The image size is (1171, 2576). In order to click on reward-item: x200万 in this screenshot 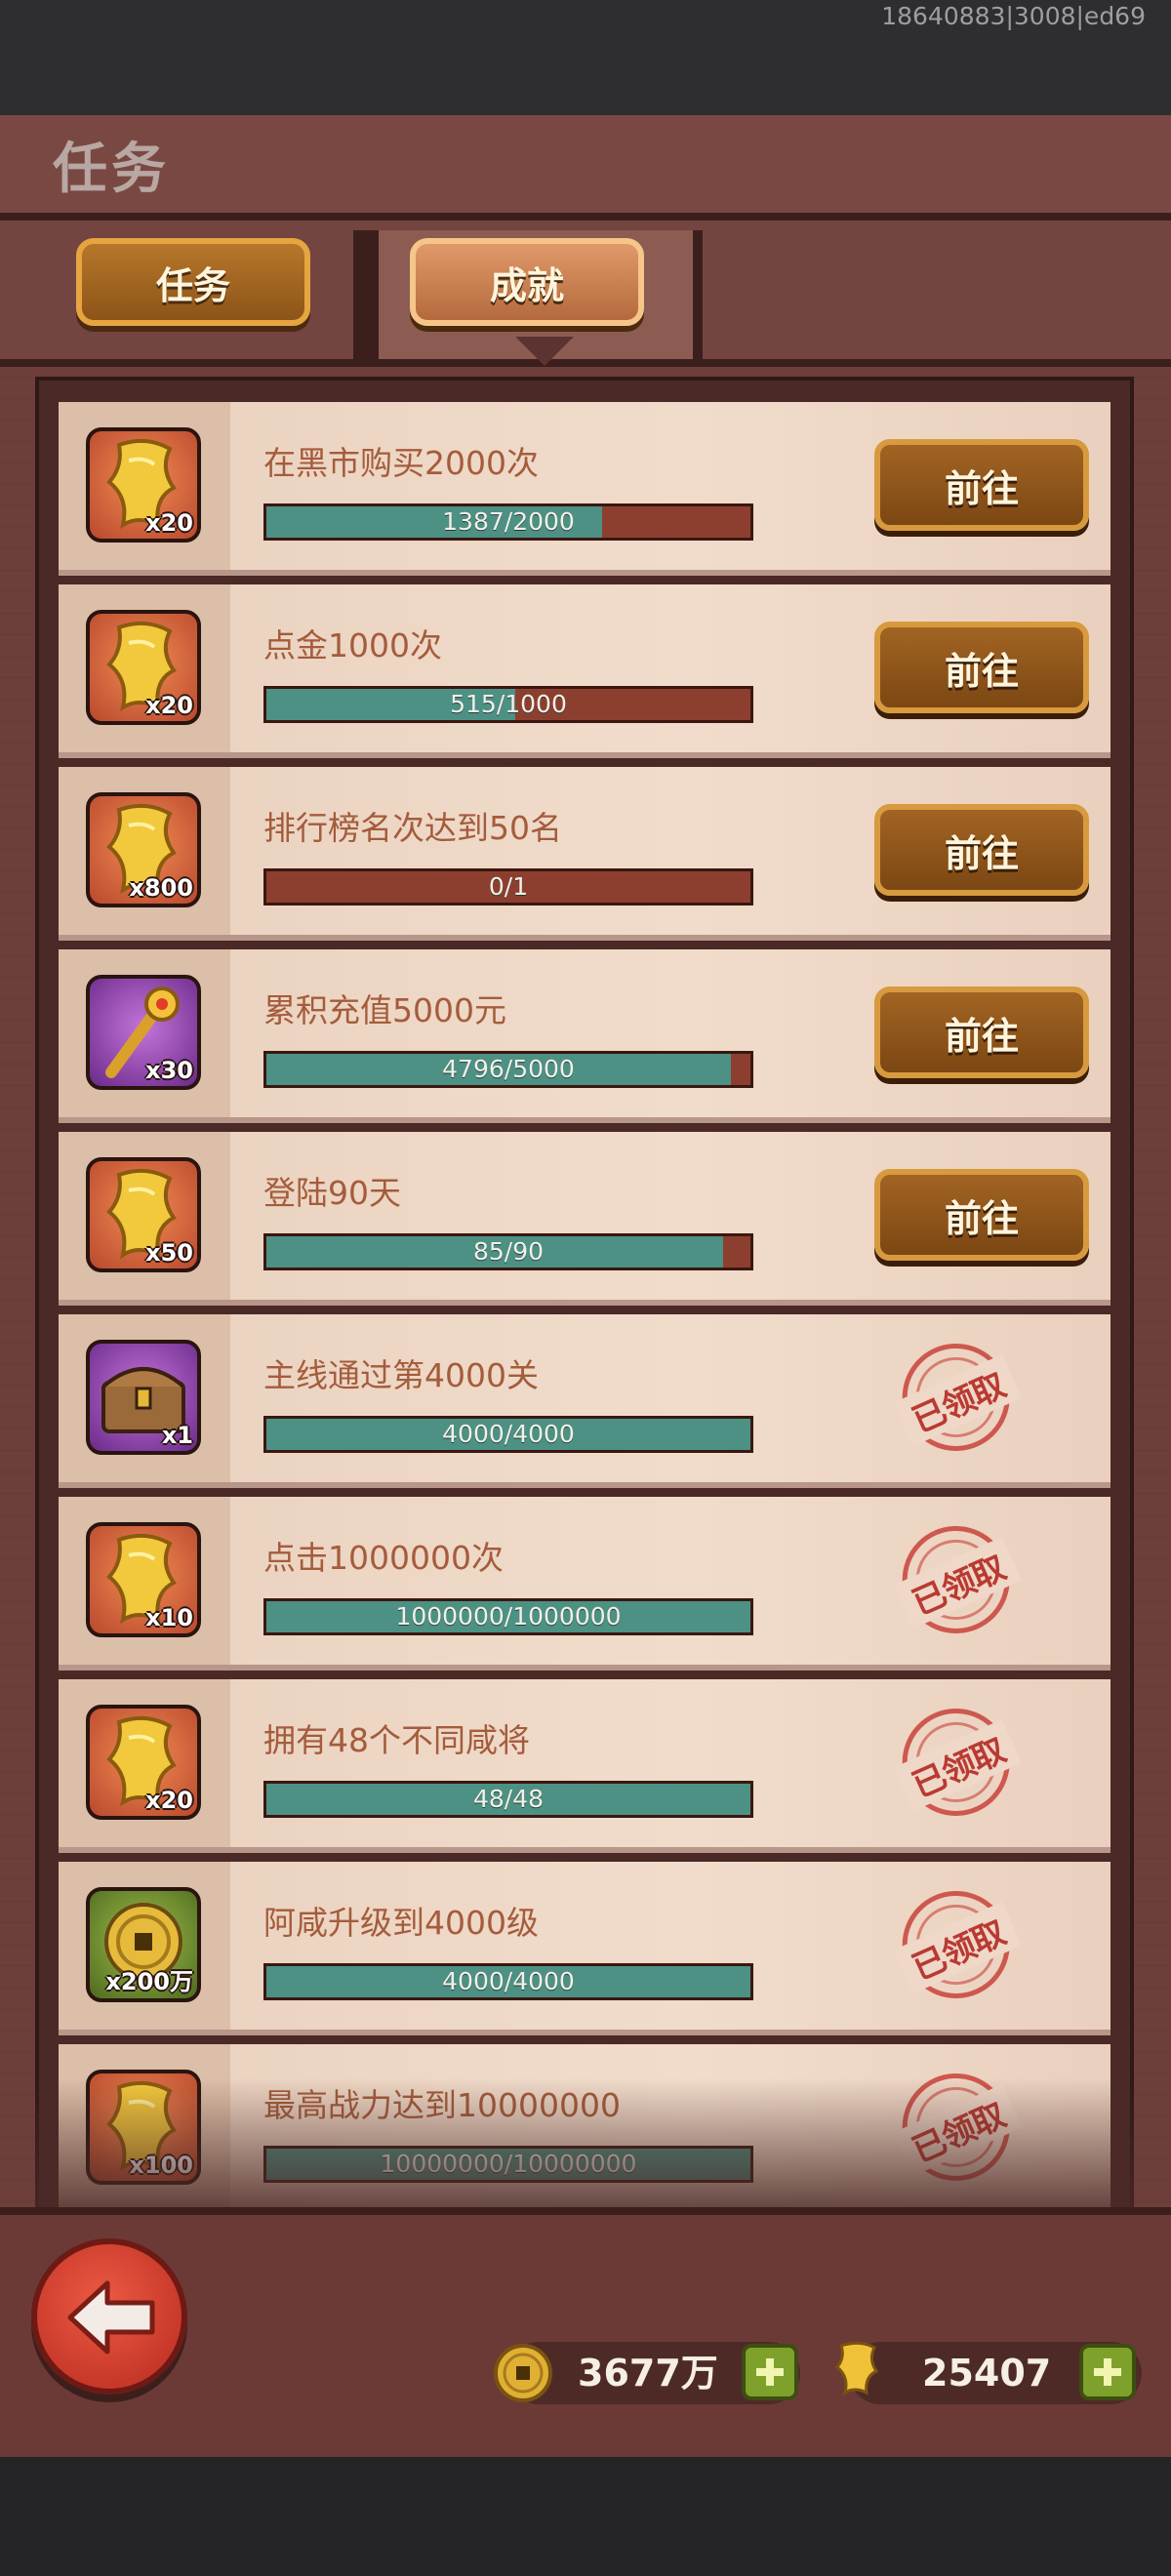, I will do `click(143, 1944)`.